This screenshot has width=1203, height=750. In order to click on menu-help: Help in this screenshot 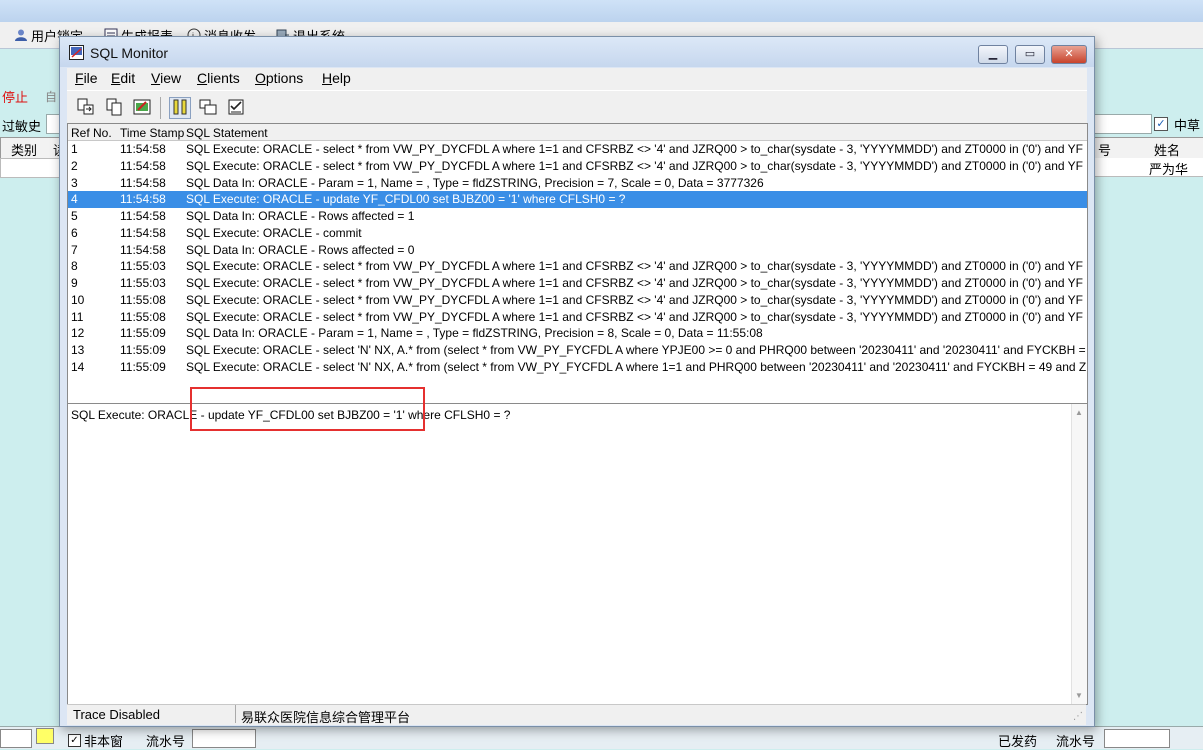, I will do `click(336, 78)`.